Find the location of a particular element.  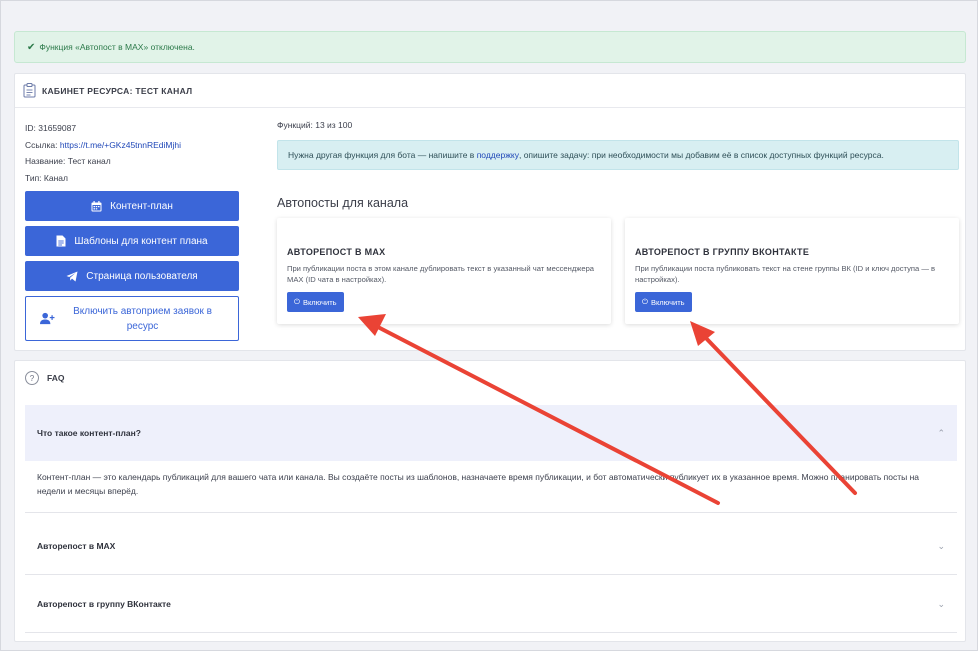

support-link: поддержку is located at coordinates (498, 155).